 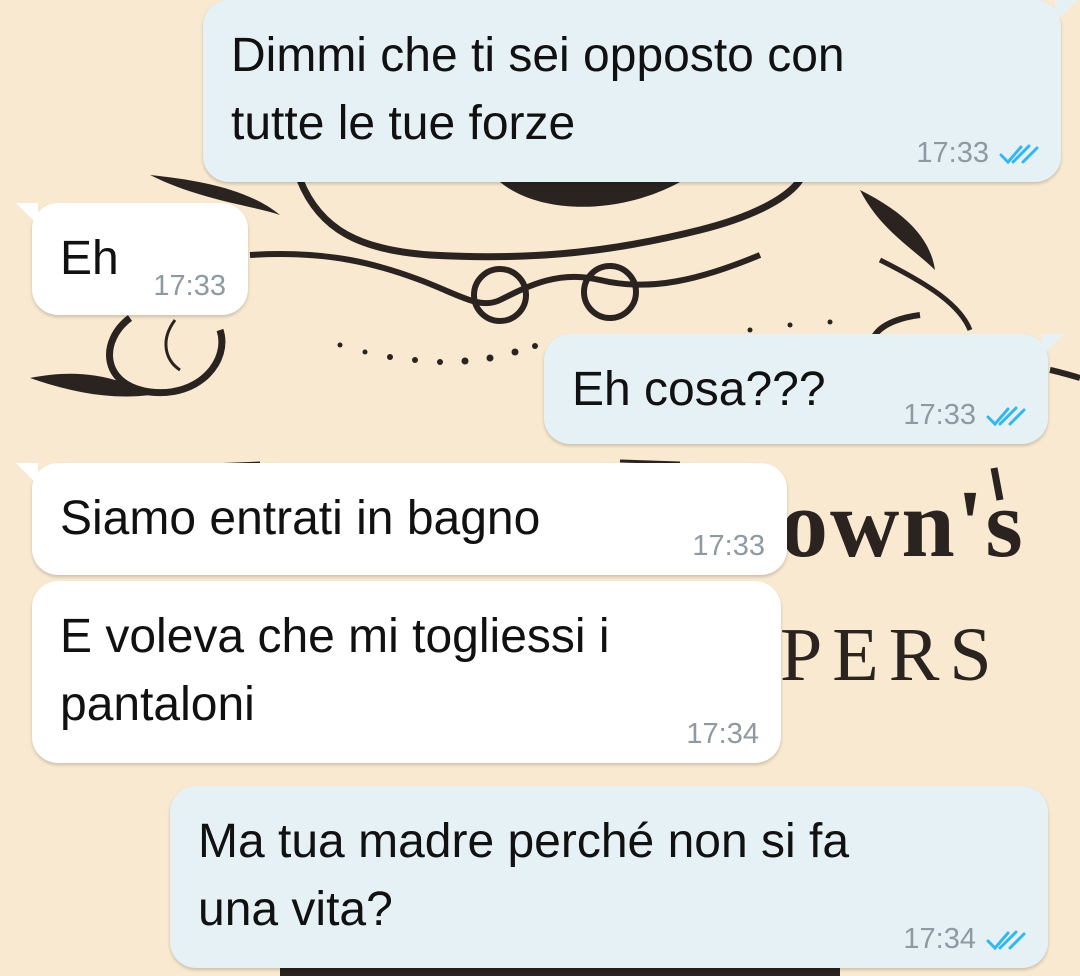 What do you see at coordinates (335, 670) in the screenshot?
I see `message-text: E voleva che mi togliessi i pantaloni` at bounding box center [335, 670].